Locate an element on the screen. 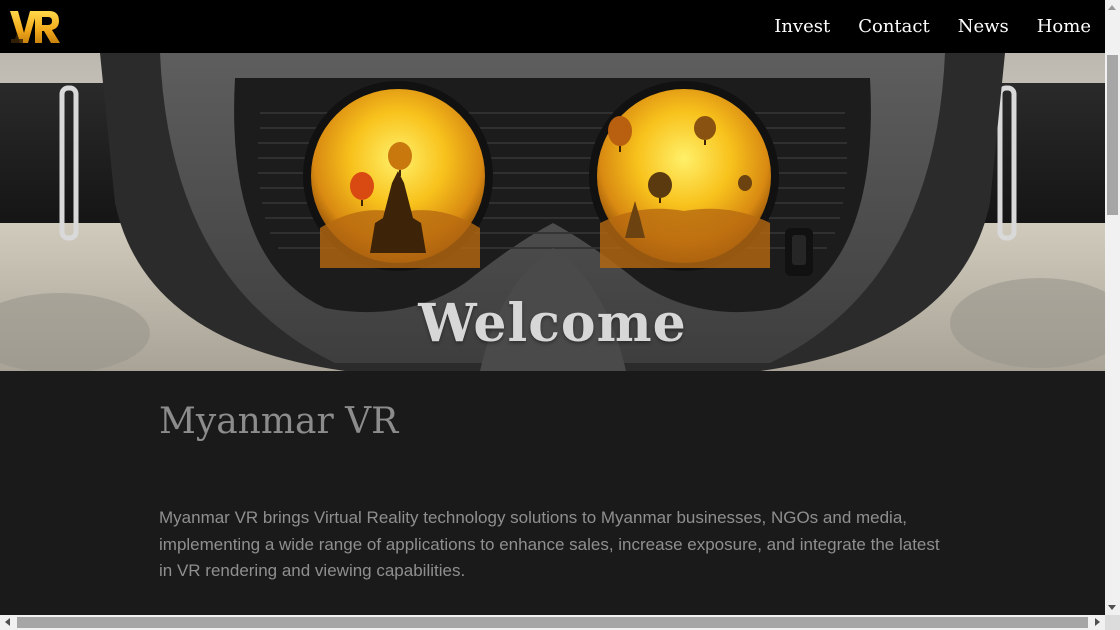 Image resolution: width=1120 pixels, height=630 pixels. page-title: Myanmar VR is located at coordinates (279, 421).